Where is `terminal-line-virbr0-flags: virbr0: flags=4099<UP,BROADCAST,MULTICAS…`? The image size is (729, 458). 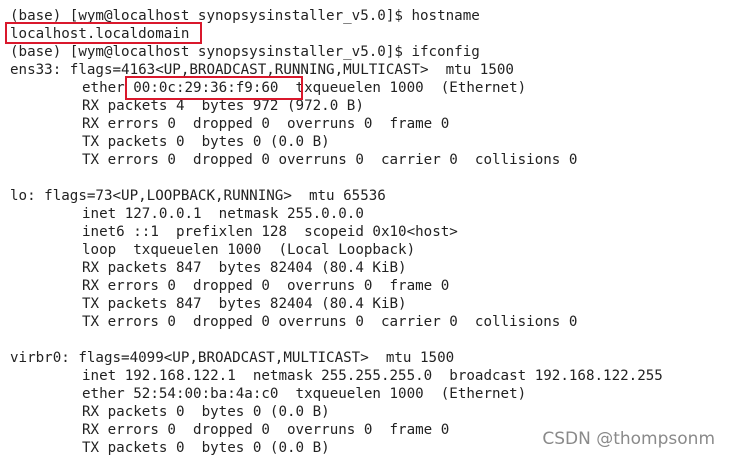
terminal-line-virbr0-flags: virbr0: flags=4099<UP,BROADCAST,MULTICAS… is located at coordinates (232, 358).